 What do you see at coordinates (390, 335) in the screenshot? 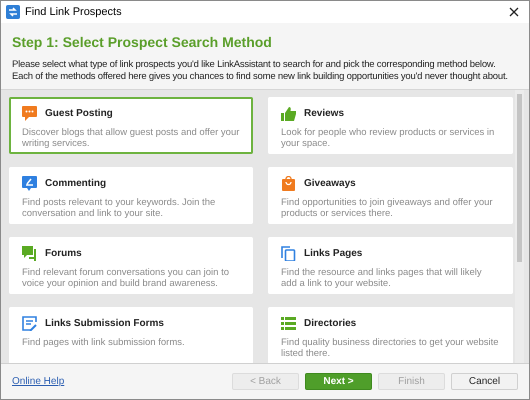
I see `method-card: Directories Find quality business directories to get your website listed there.` at bounding box center [390, 335].